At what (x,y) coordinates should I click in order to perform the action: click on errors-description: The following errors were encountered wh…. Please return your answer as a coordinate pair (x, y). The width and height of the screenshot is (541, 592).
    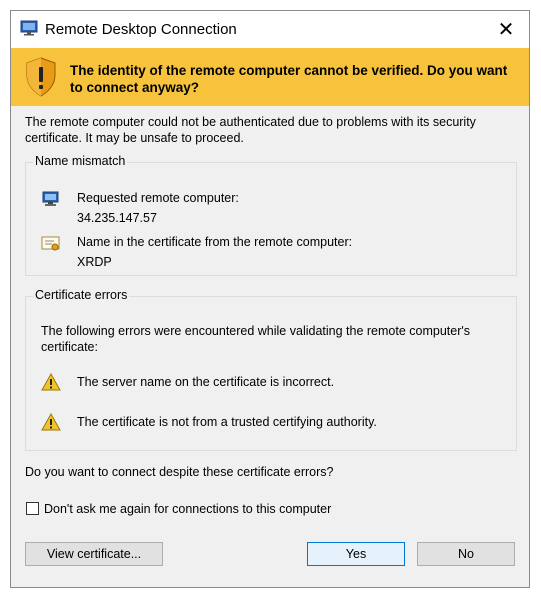
    Looking at the image, I should click on (255, 339).